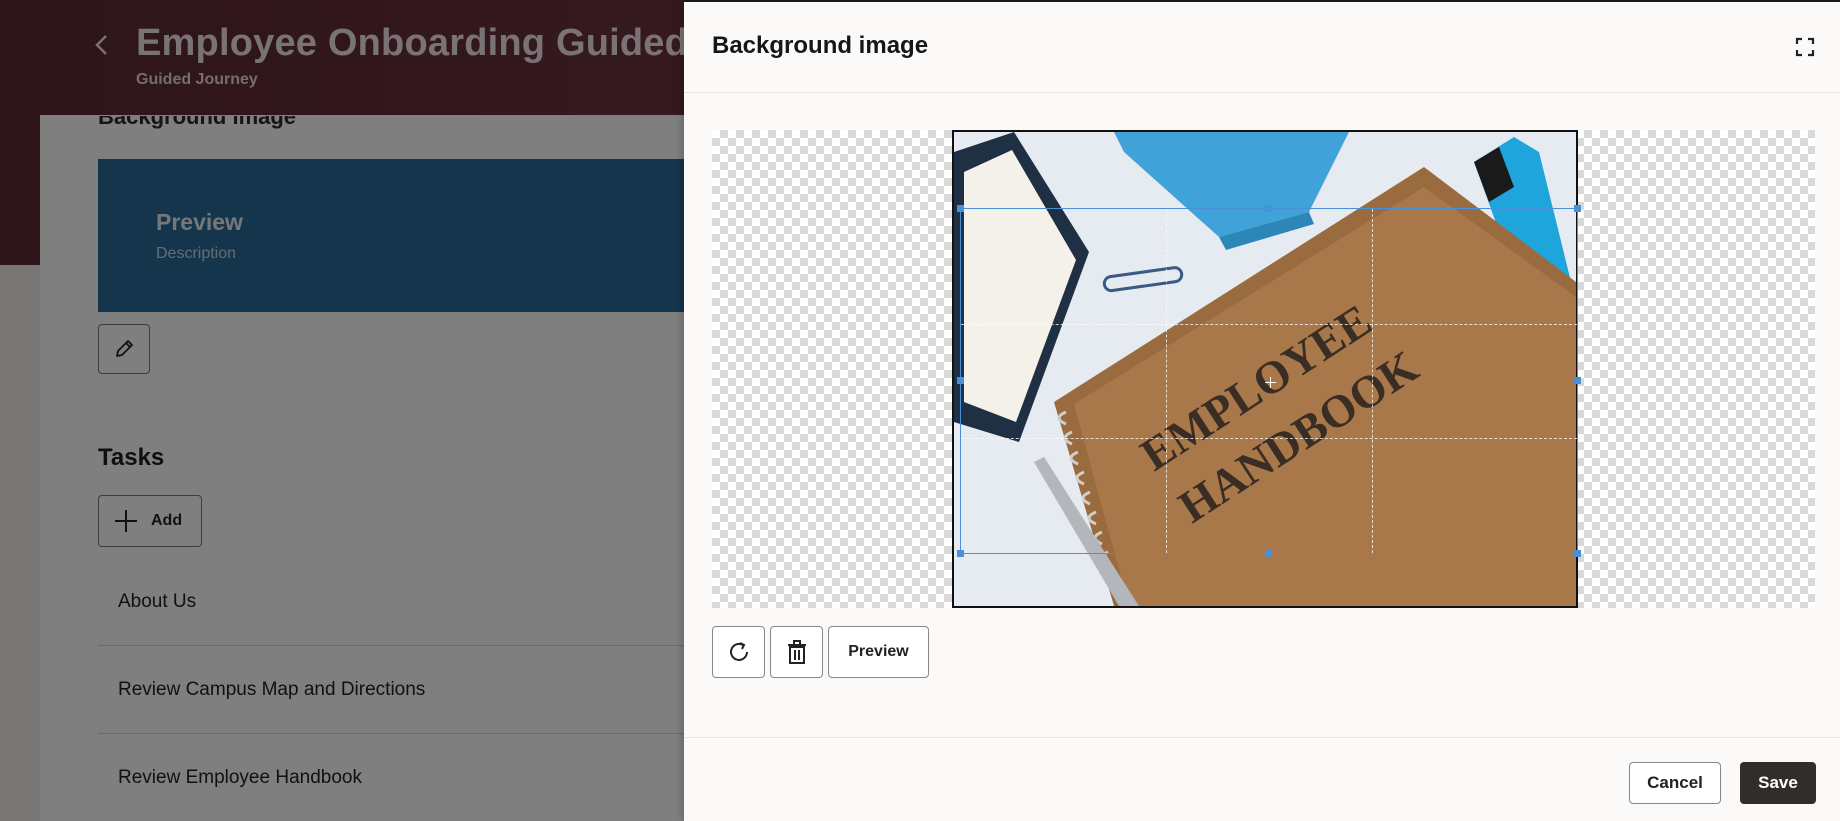 Image resolution: width=1840 pixels, height=821 pixels. What do you see at coordinates (1805, 47) in the screenshot?
I see `fullscreen-icon` at bounding box center [1805, 47].